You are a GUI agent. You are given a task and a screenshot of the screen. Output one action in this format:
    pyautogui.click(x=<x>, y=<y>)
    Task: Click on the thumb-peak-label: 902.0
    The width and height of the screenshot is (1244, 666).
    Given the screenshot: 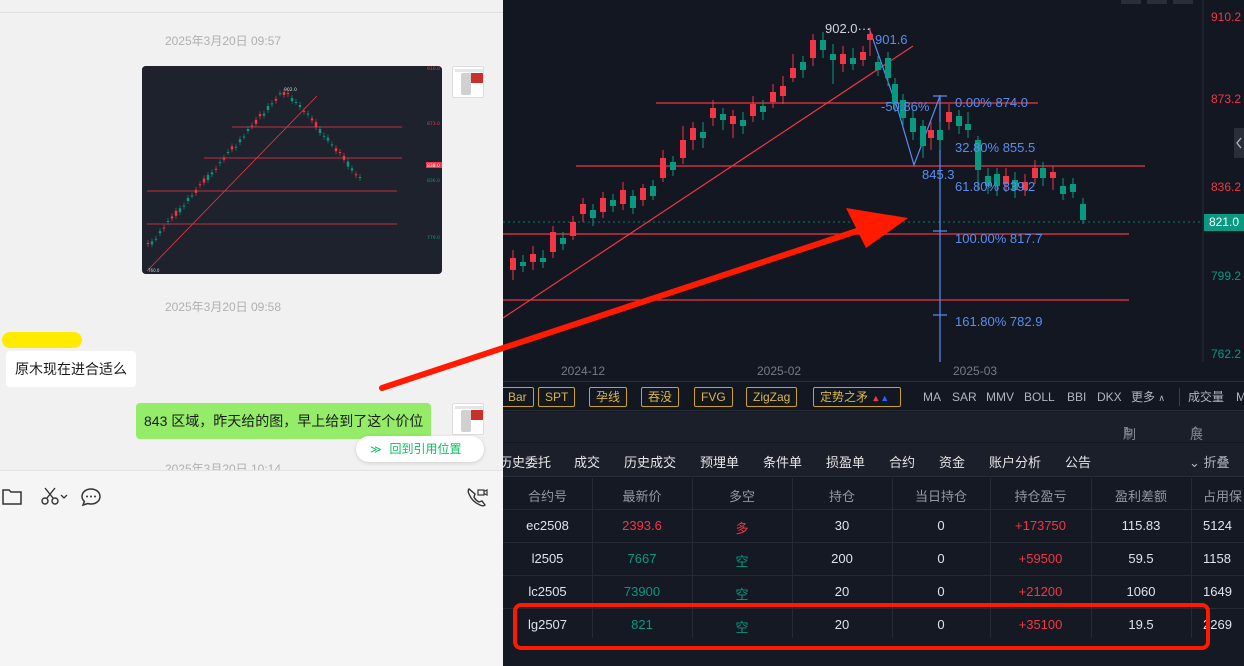 What is the action you would take?
    pyautogui.click(x=290, y=90)
    